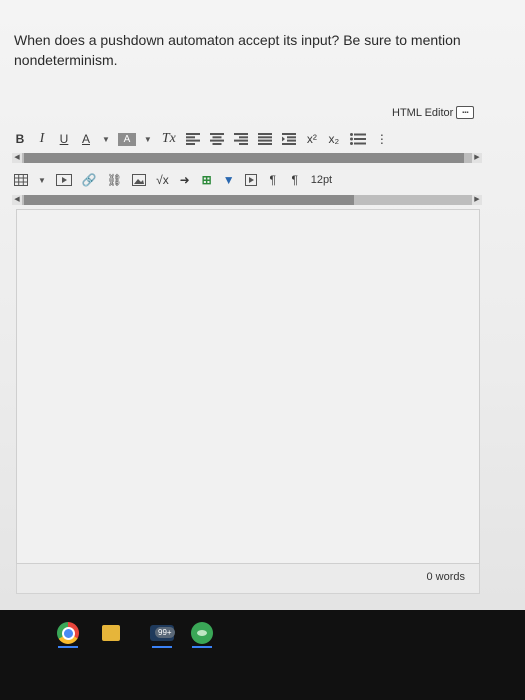  Describe the element at coordinates (42, 180) in the screenshot. I see `table-dropdown-icon: ▼` at that location.